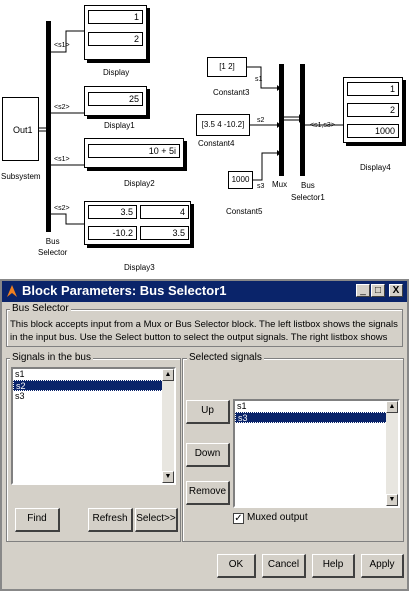  What do you see at coordinates (227, 67) in the screenshot?
I see `constant3-block: [1 2]` at bounding box center [227, 67].